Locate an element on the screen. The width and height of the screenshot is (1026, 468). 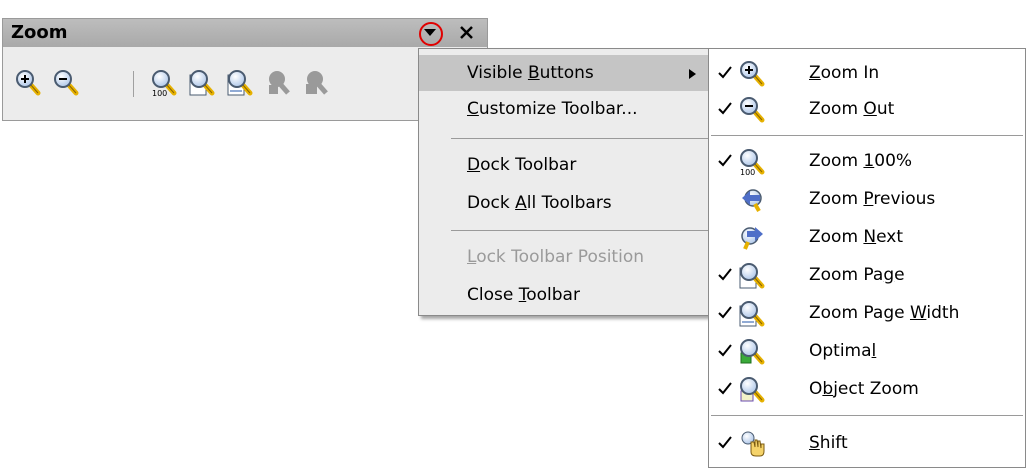
optimal-zoom-icon-disabled is located at coordinates (278, 83).